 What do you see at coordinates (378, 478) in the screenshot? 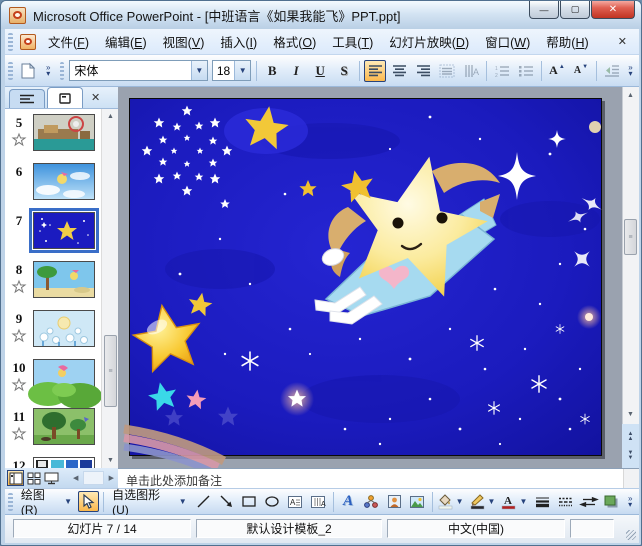
I see `notes-pane: 单击此处添加备注` at bounding box center [378, 478].